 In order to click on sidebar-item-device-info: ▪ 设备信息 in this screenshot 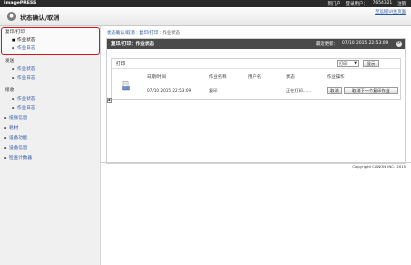, I will do `click(15, 148)`.